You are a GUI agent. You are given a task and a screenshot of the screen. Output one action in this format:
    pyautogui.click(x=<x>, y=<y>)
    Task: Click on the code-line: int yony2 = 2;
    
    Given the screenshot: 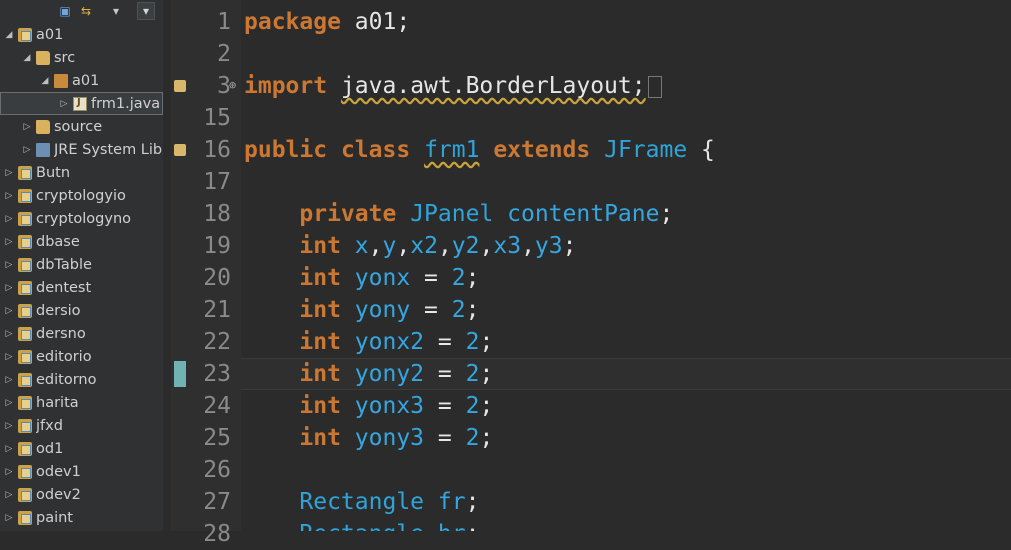 What is the action you would take?
    pyautogui.click(x=368, y=374)
    